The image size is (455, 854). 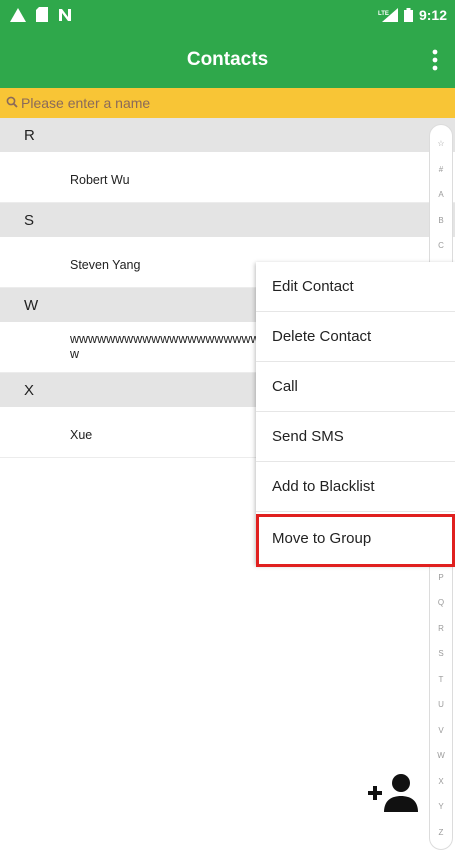 What do you see at coordinates (441, 730) in the screenshot?
I see `index-letter: V` at bounding box center [441, 730].